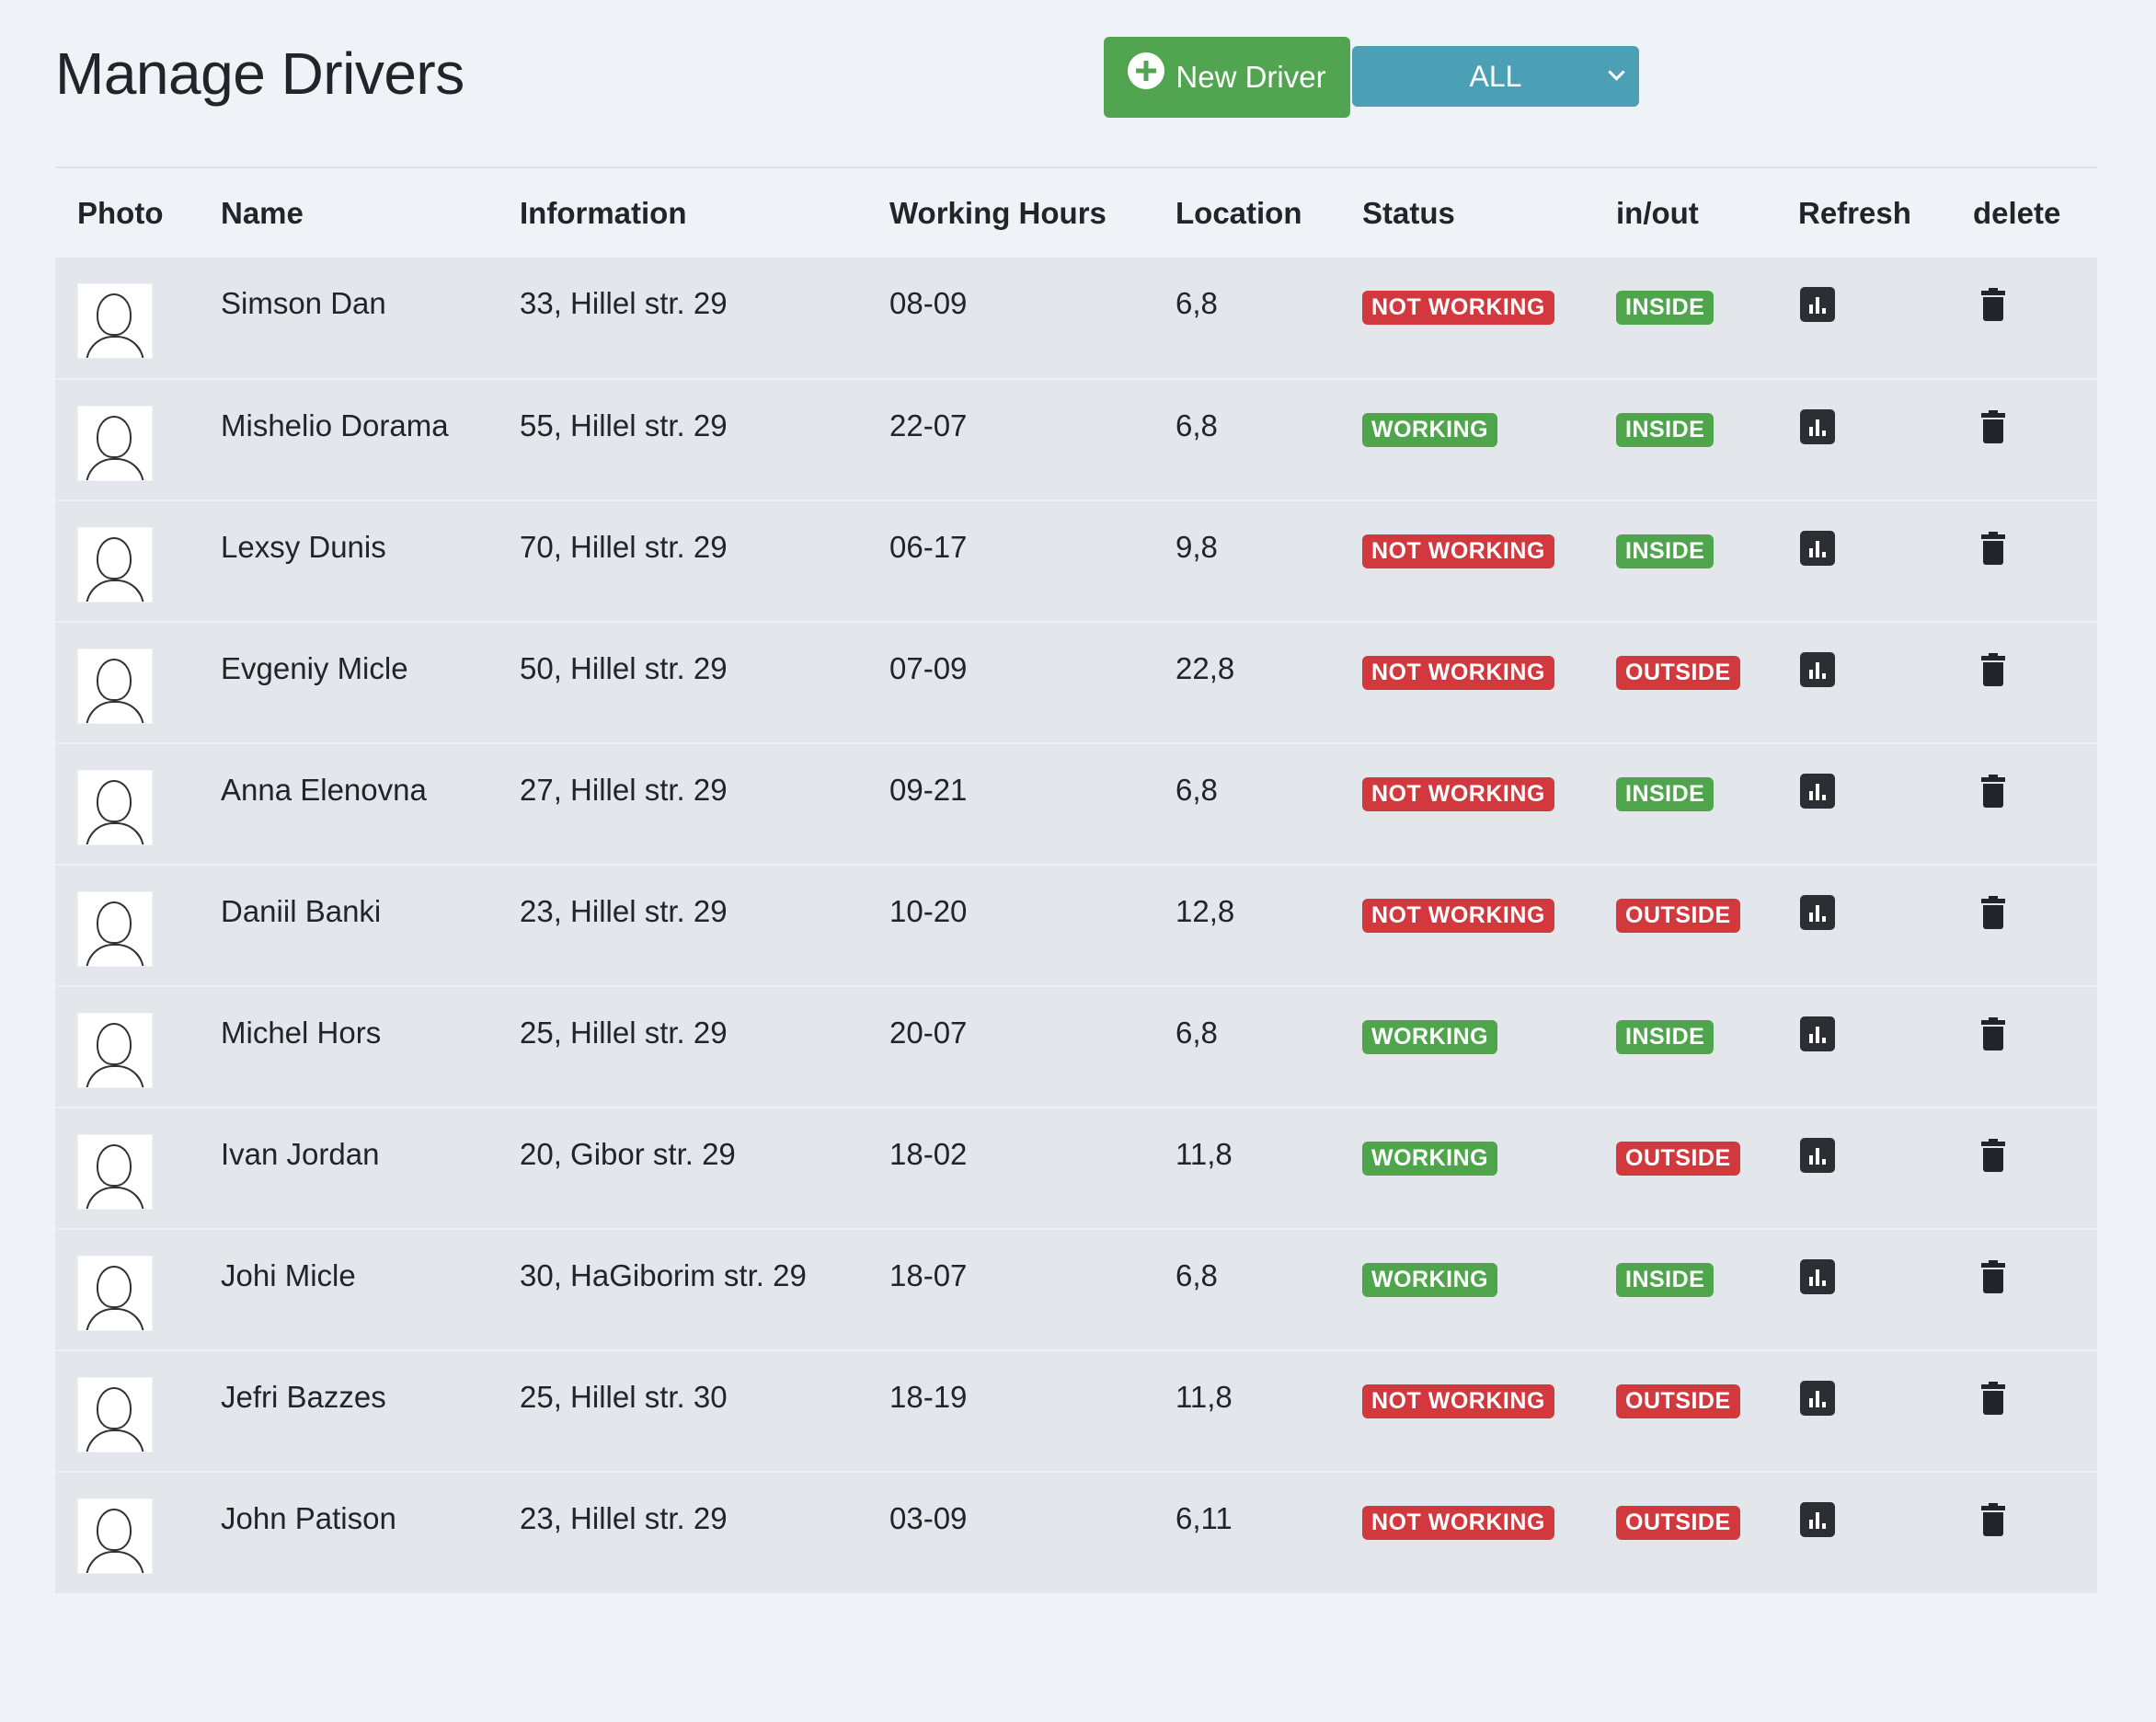 The width and height of the screenshot is (2156, 1722). What do you see at coordinates (1076, 167) in the screenshot?
I see `header-divider` at bounding box center [1076, 167].